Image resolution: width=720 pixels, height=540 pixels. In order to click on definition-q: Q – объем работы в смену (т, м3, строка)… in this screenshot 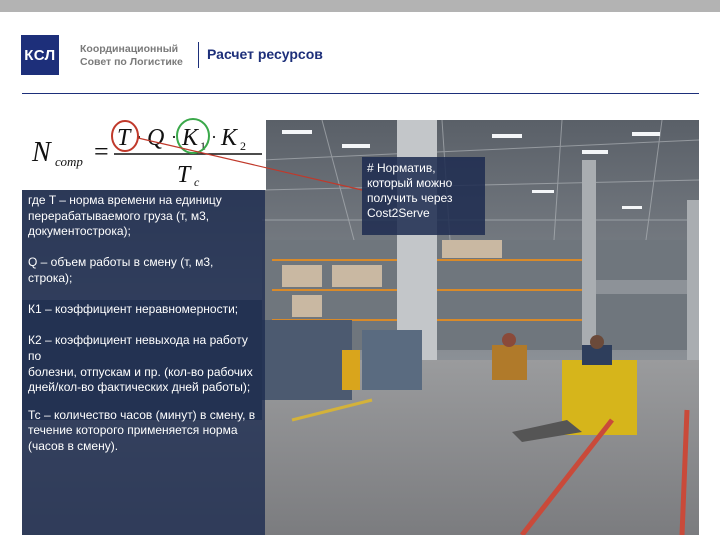, I will do `click(121, 270)`.